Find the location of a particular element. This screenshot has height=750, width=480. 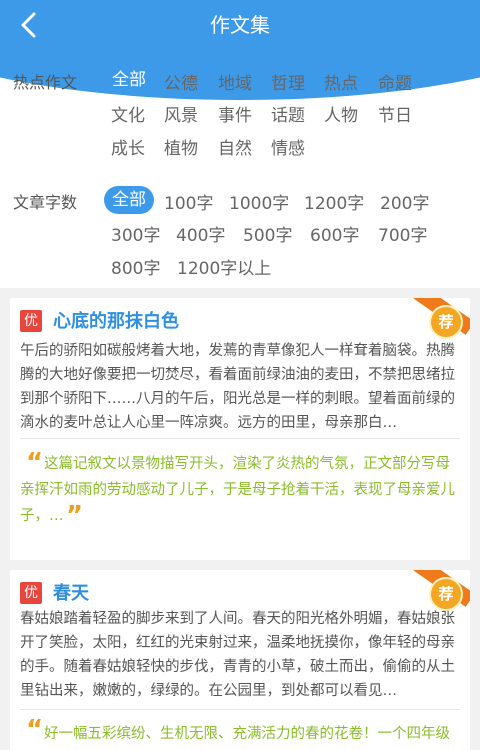

page-title: 作文集 is located at coordinates (240, 25).